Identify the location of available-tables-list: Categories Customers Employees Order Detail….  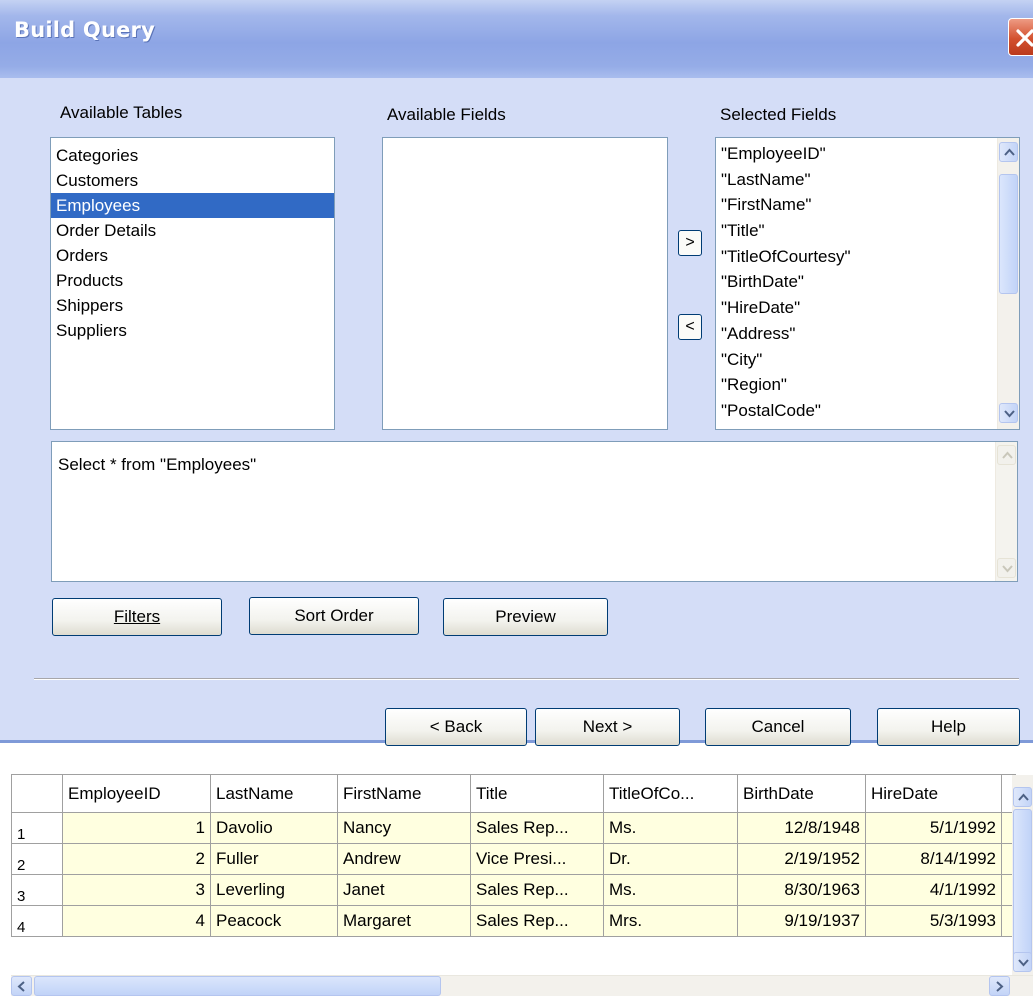
(192, 283).